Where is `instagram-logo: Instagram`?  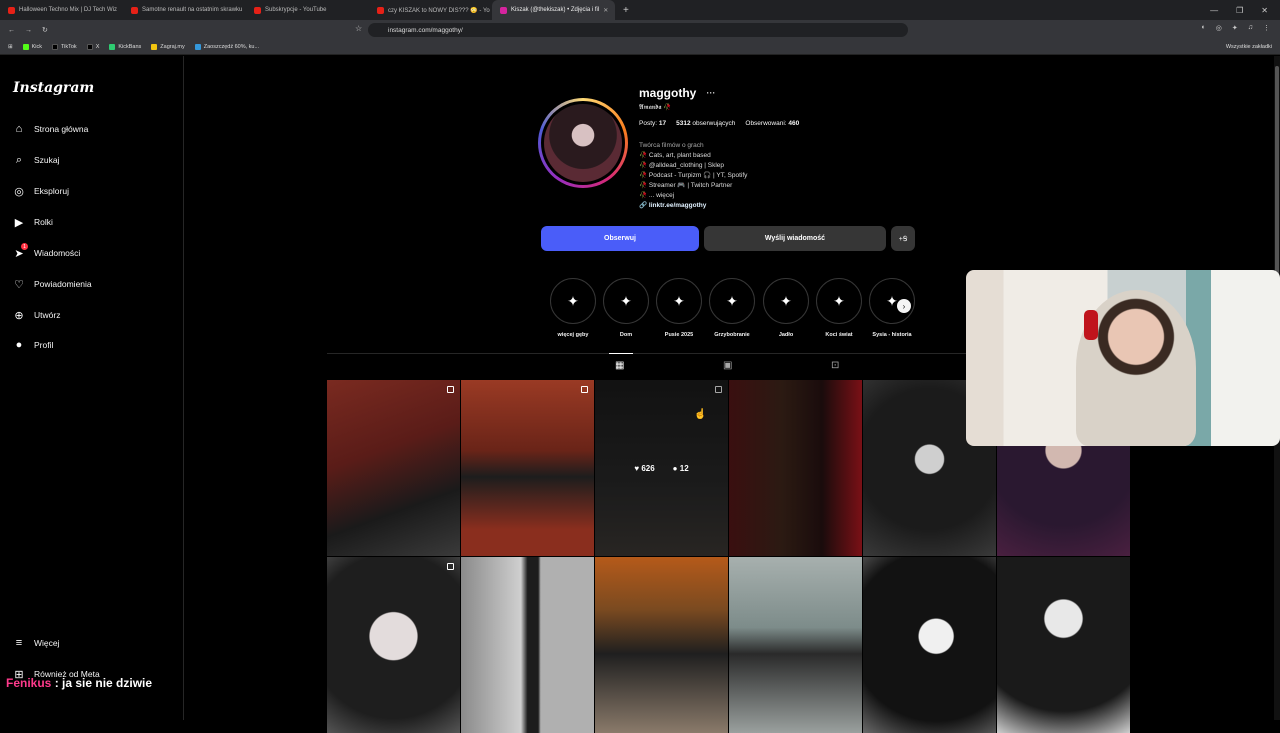
instagram-logo: Instagram is located at coordinates (53, 88).